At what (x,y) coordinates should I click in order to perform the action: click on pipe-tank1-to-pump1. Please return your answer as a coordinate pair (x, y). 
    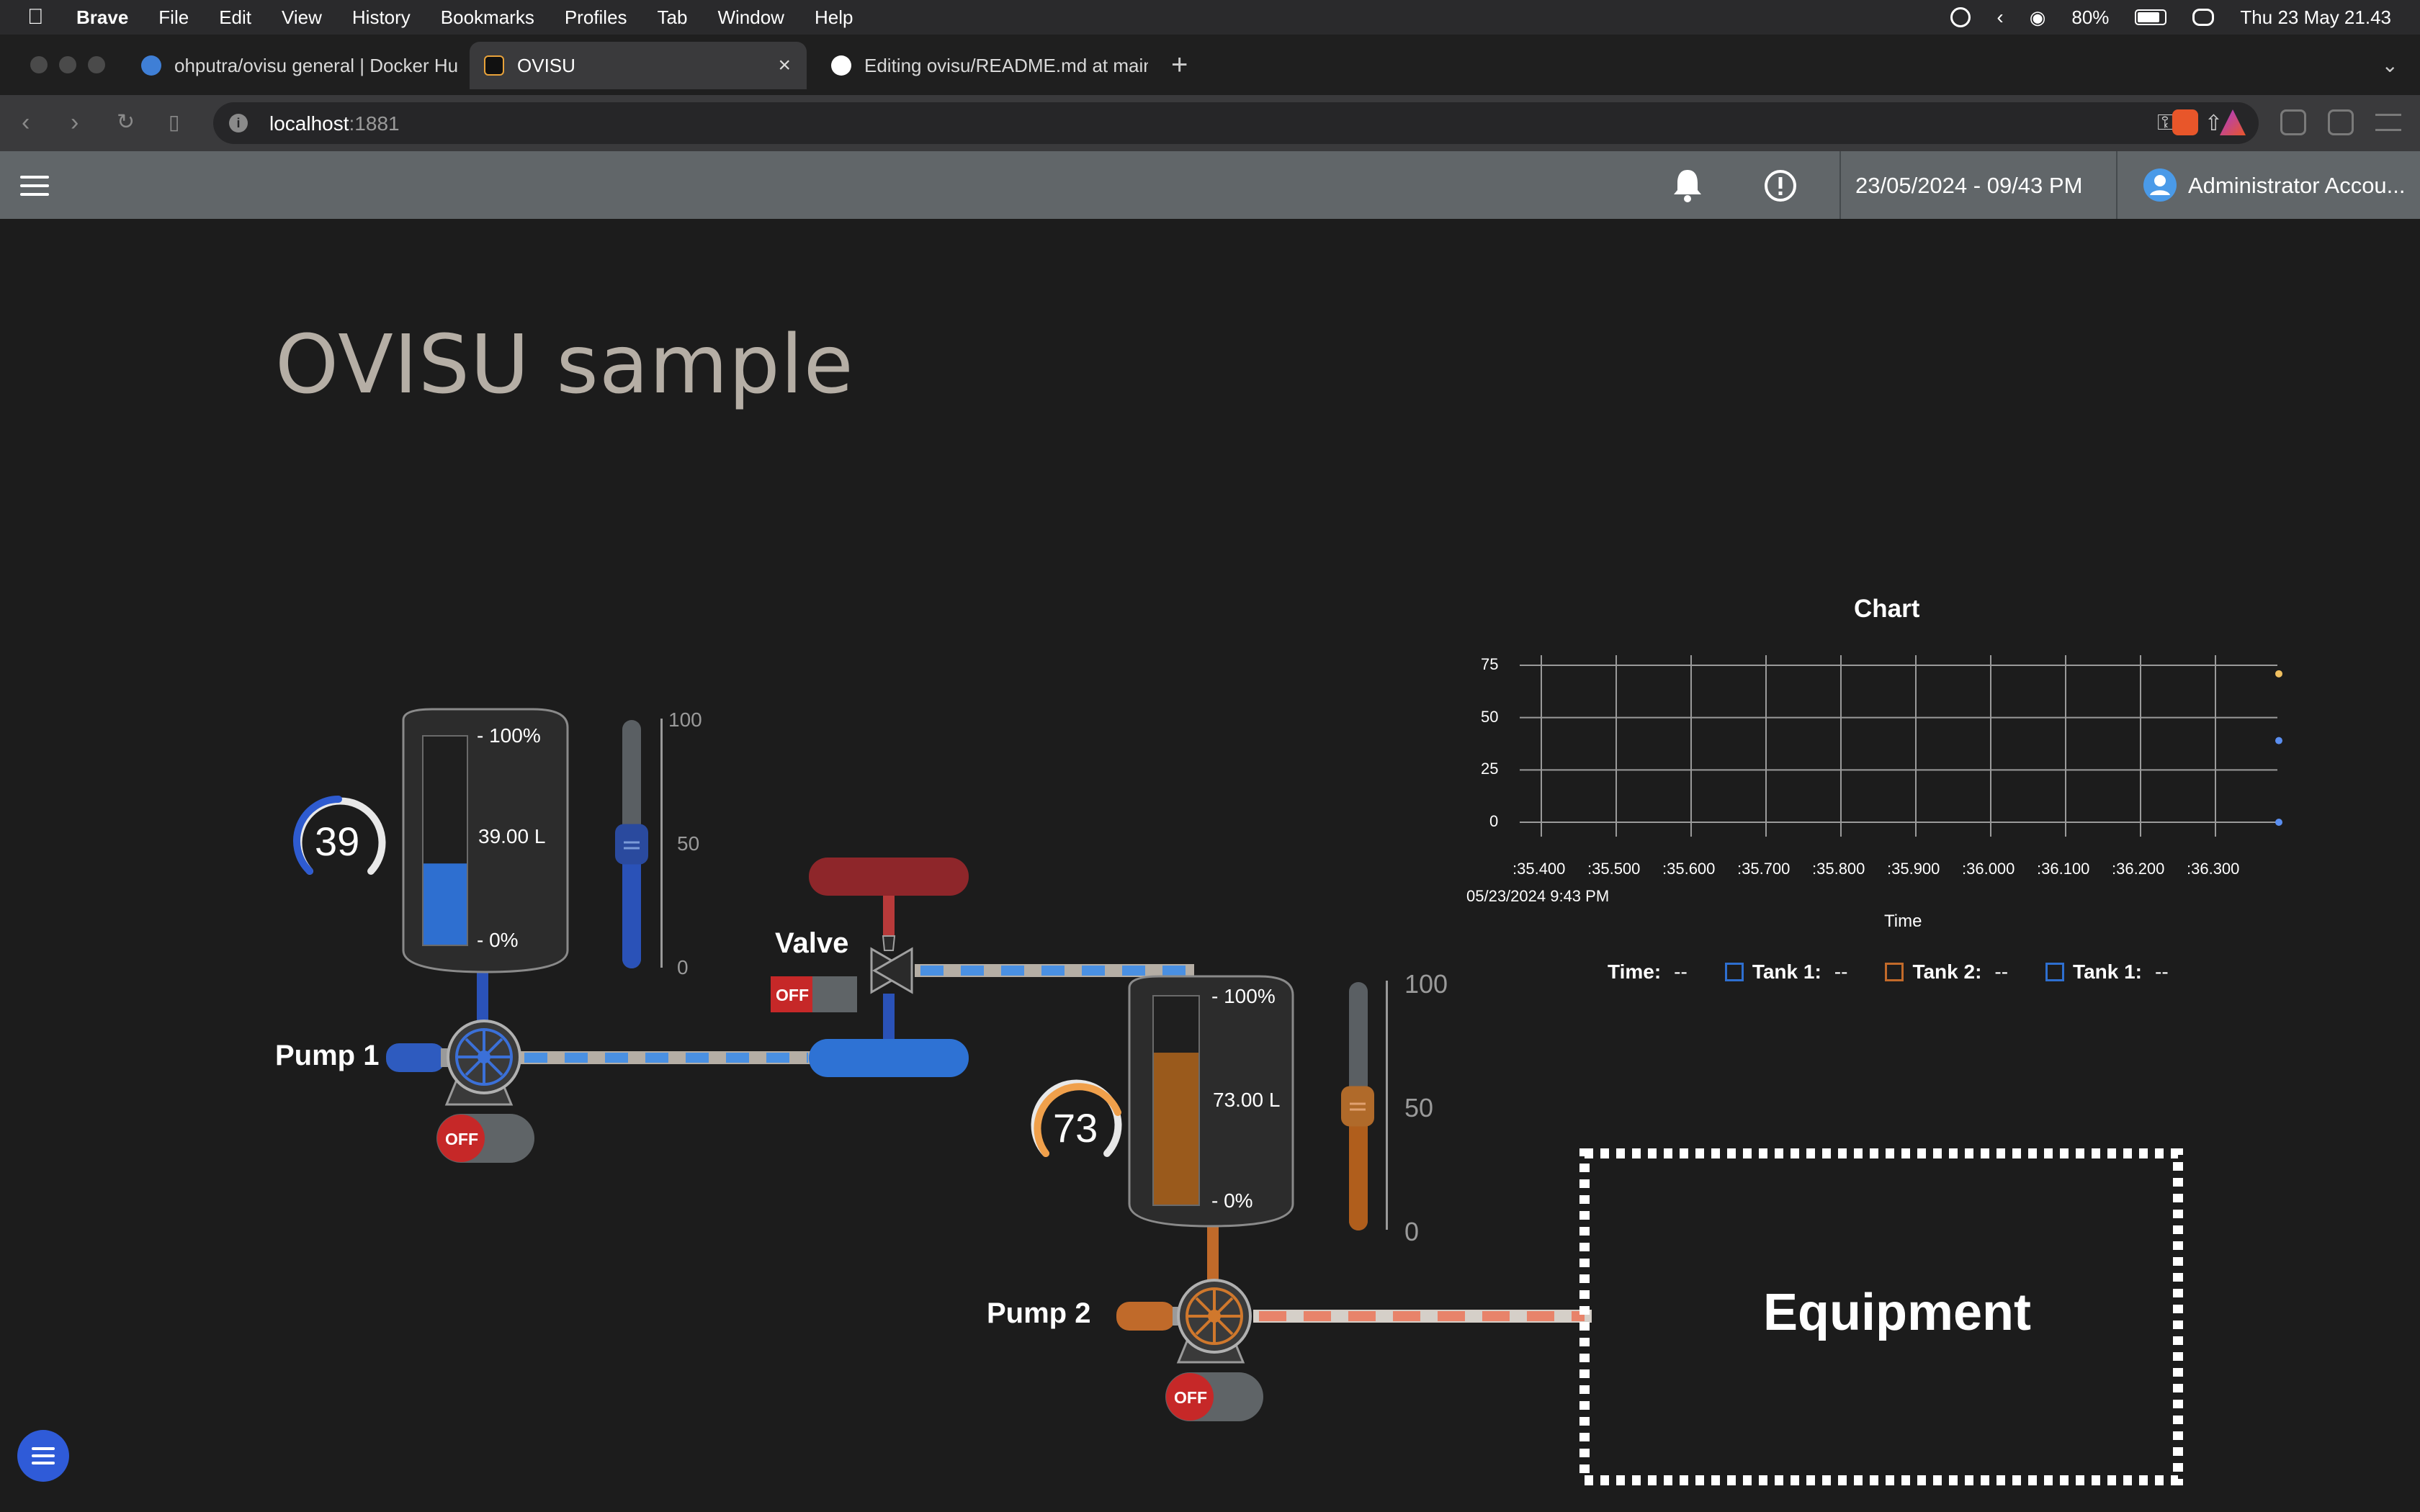
    Looking at the image, I should click on (482, 996).